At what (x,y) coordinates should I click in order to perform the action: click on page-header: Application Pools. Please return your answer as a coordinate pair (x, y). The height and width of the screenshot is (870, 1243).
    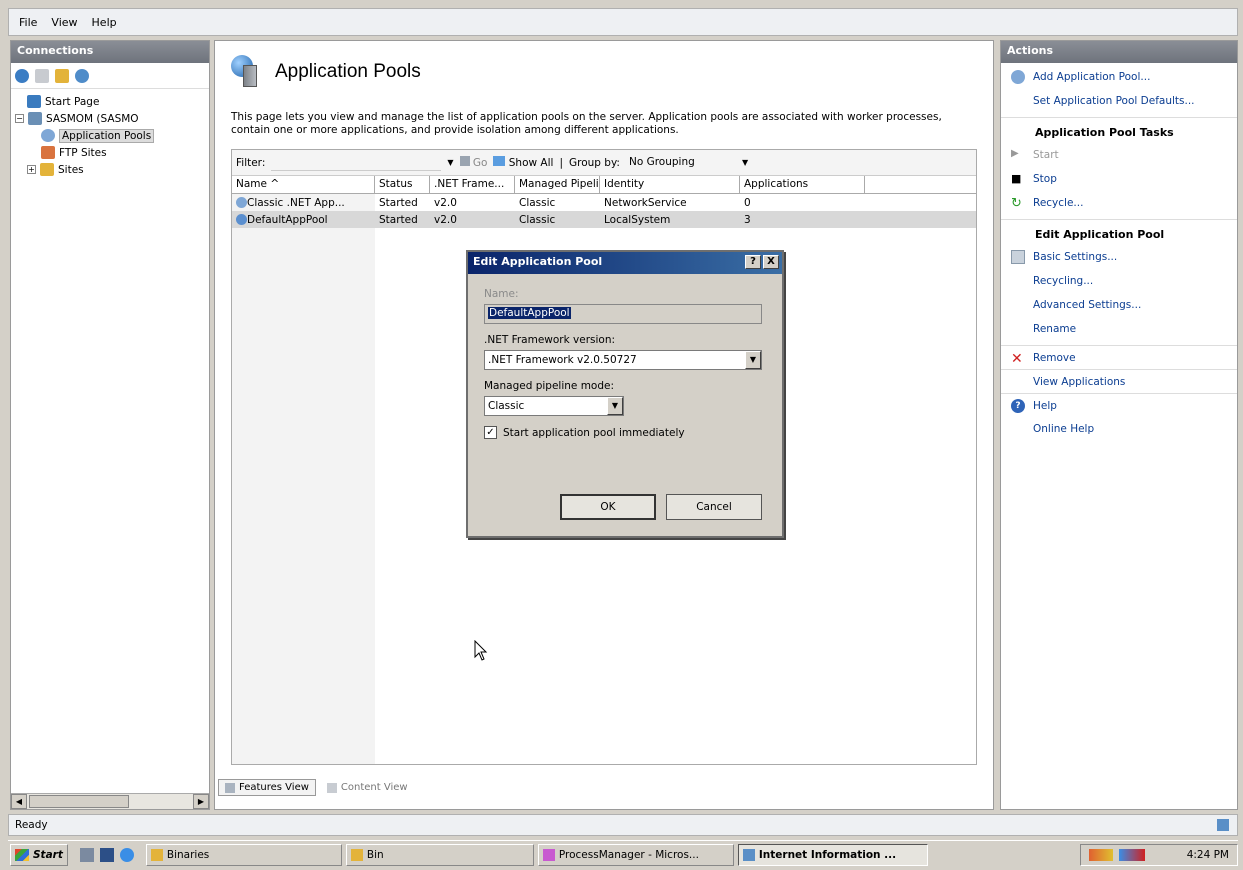
    Looking at the image, I should click on (326, 72).